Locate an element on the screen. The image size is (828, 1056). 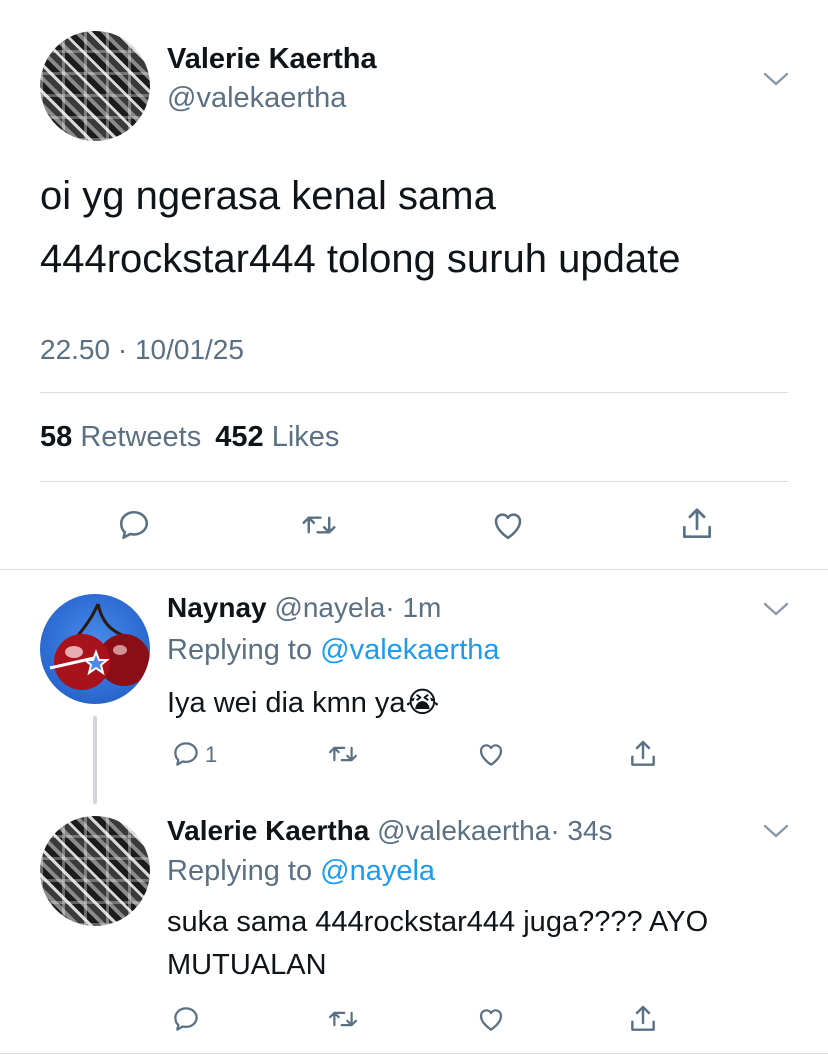
reply-text-line-1: suka sama 444rockstar444 juga???? AYO is located at coordinates (438, 922).